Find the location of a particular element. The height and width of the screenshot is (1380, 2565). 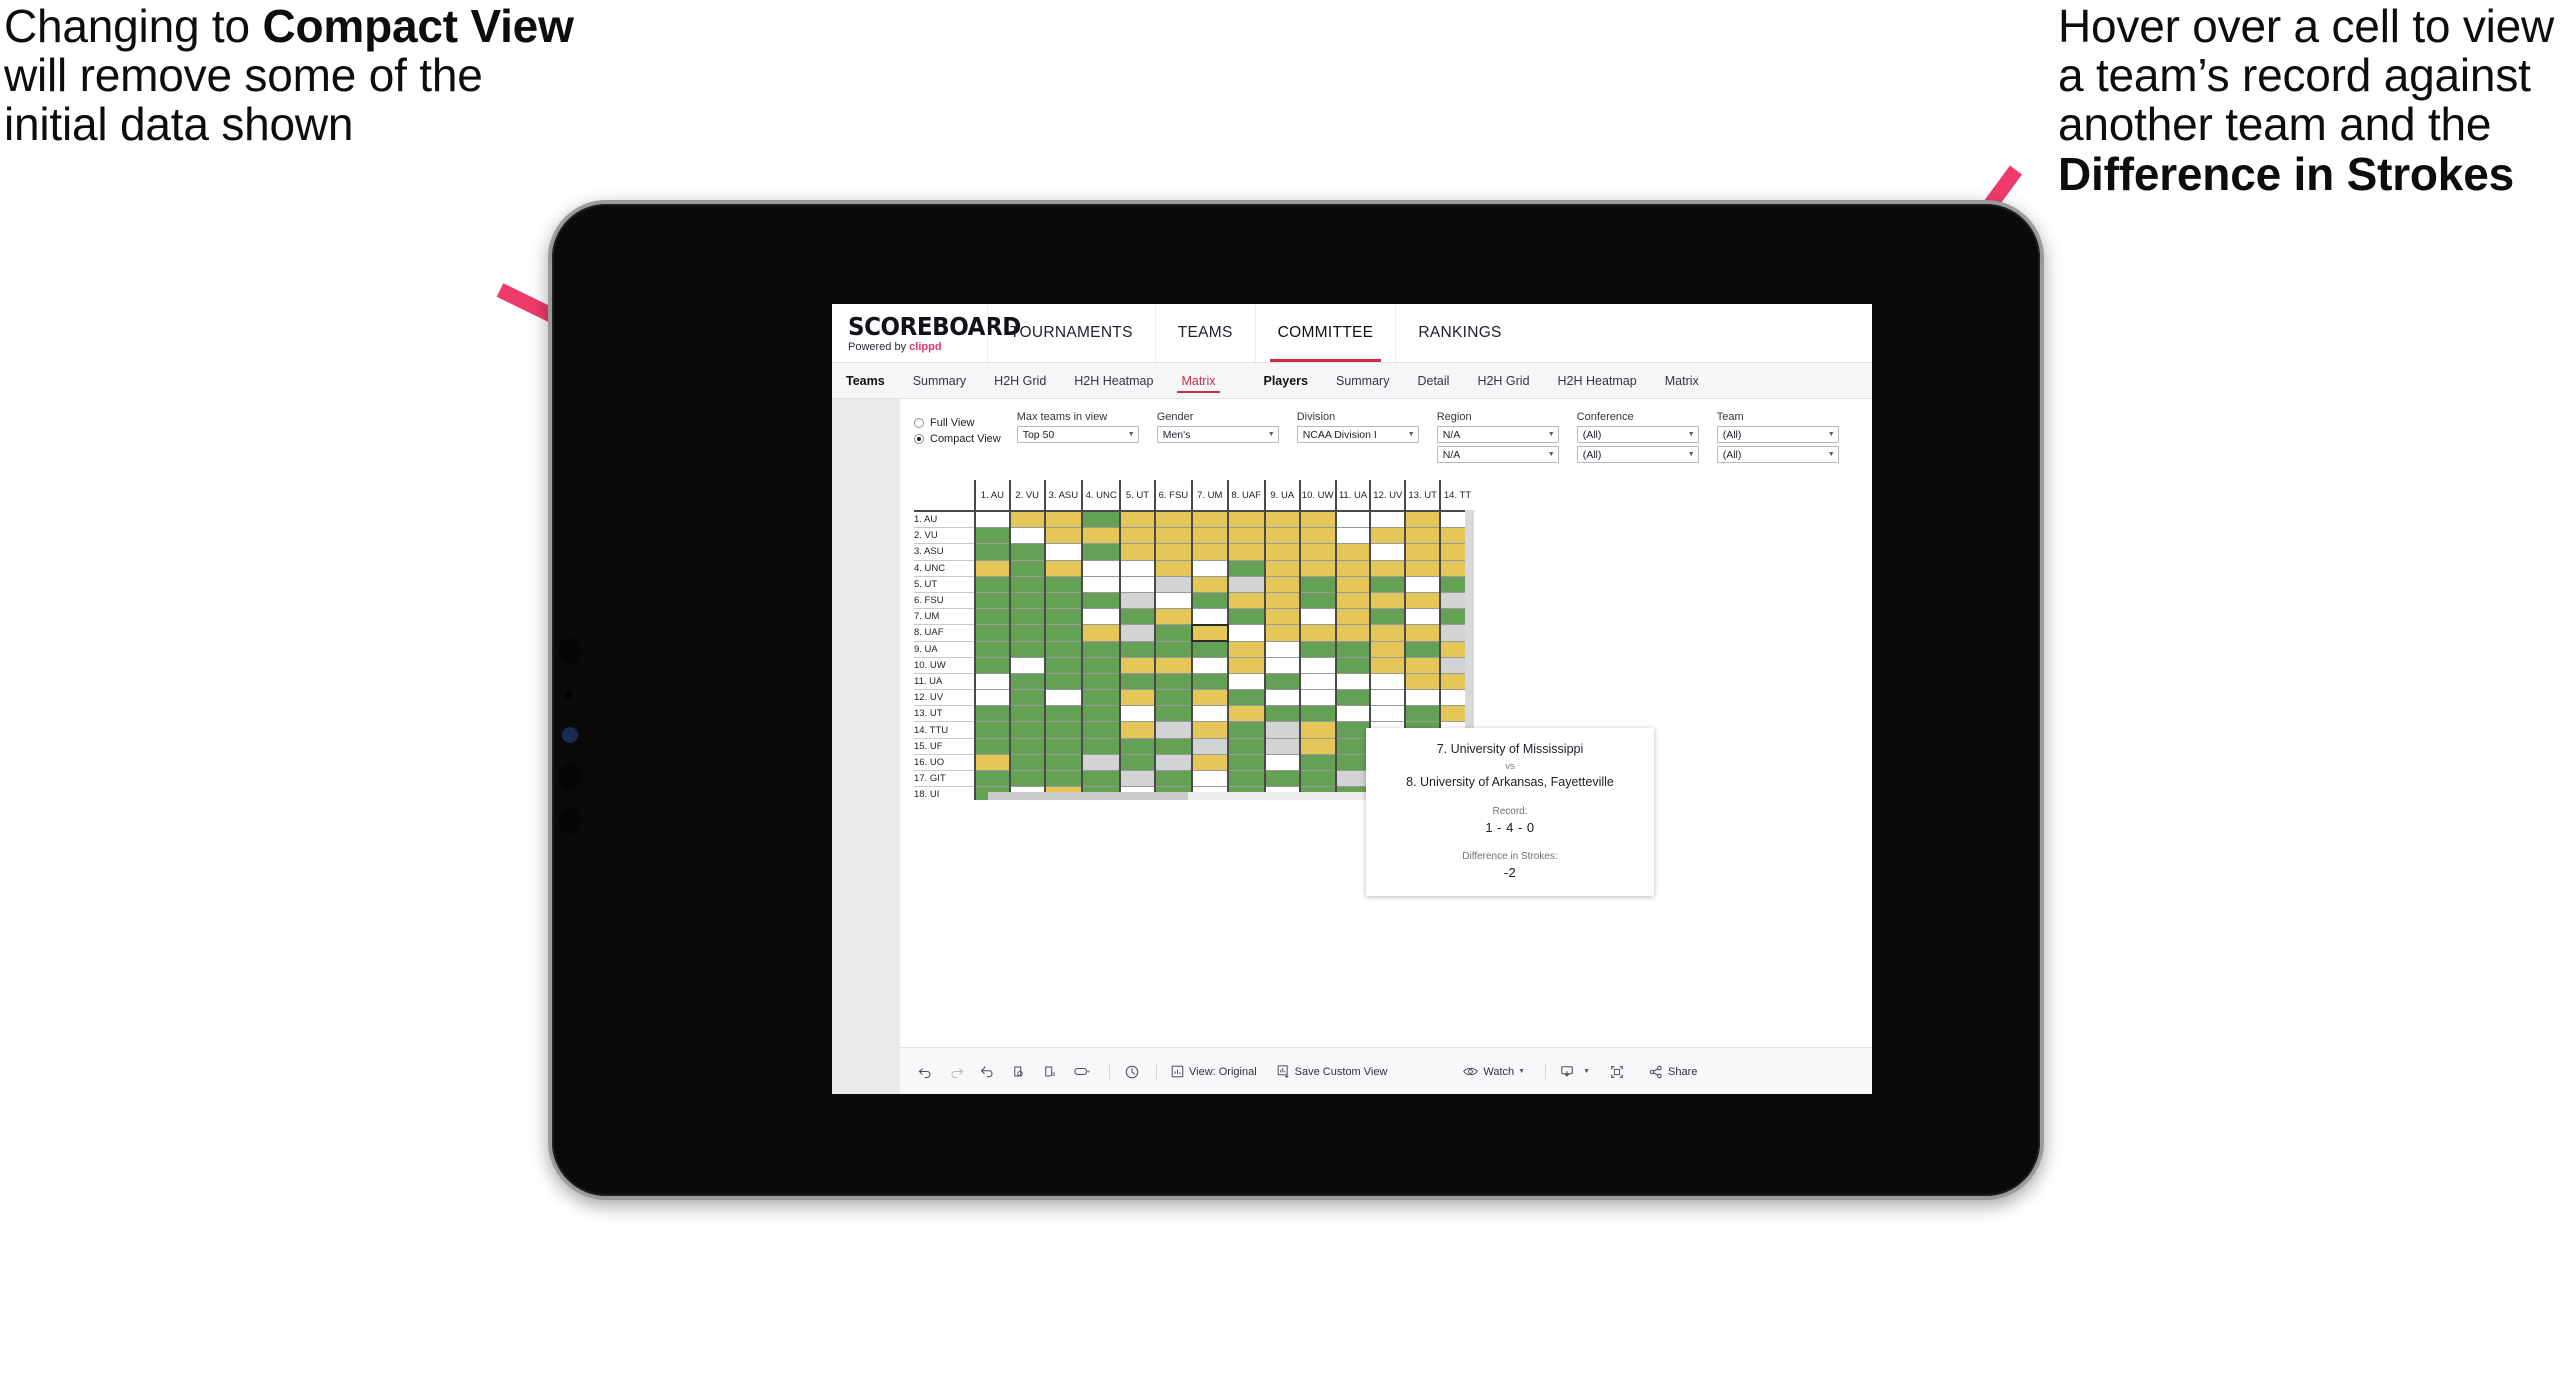

view-original-button: View: Original is located at coordinates (1214, 1071).